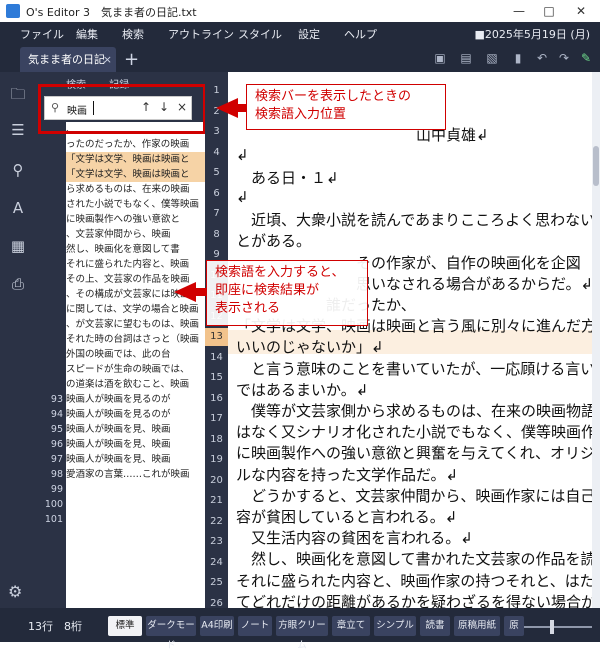  I want to click on editor-scrollbar, so click(596, 340).